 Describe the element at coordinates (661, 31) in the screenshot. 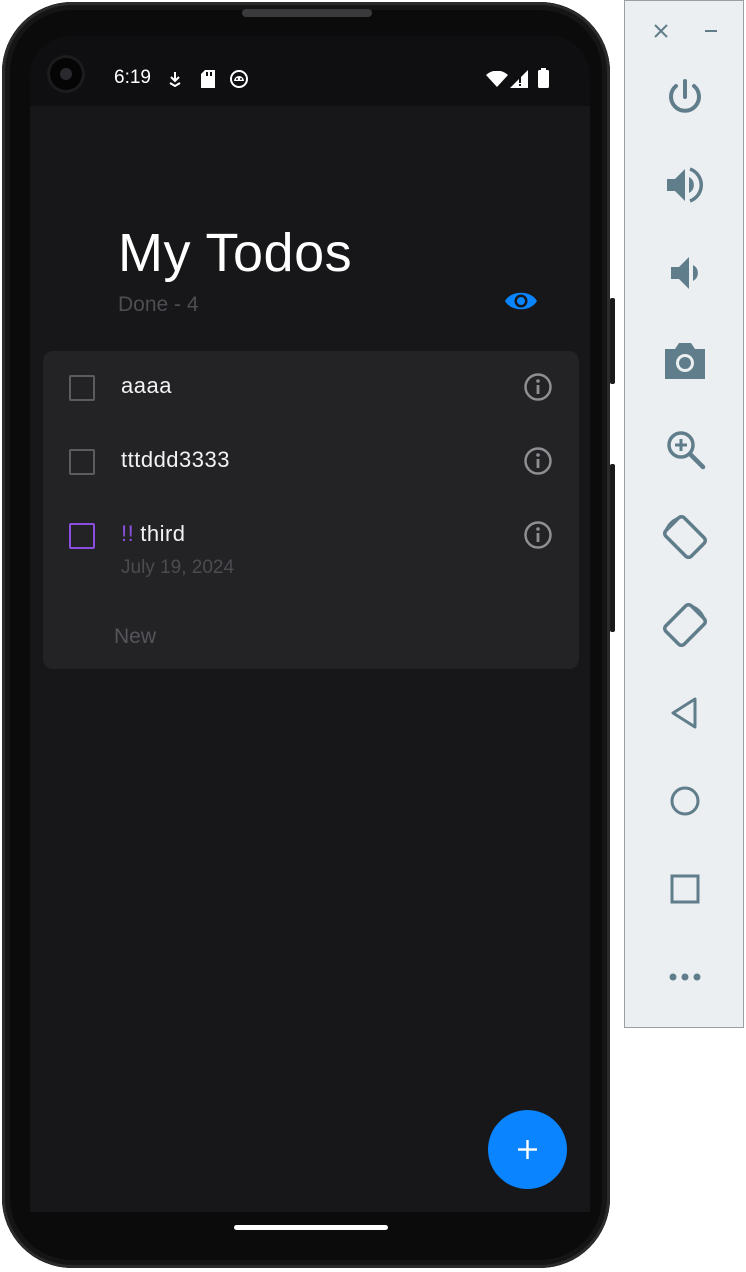

I see `close-icon` at that location.